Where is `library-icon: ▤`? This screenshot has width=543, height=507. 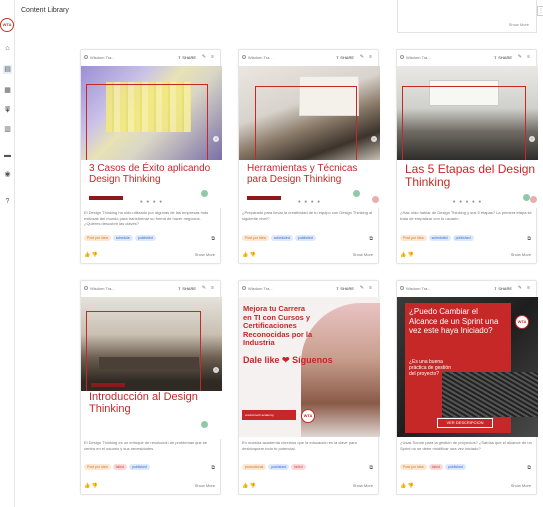 library-icon: ▤ is located at coordinates (7, 69).